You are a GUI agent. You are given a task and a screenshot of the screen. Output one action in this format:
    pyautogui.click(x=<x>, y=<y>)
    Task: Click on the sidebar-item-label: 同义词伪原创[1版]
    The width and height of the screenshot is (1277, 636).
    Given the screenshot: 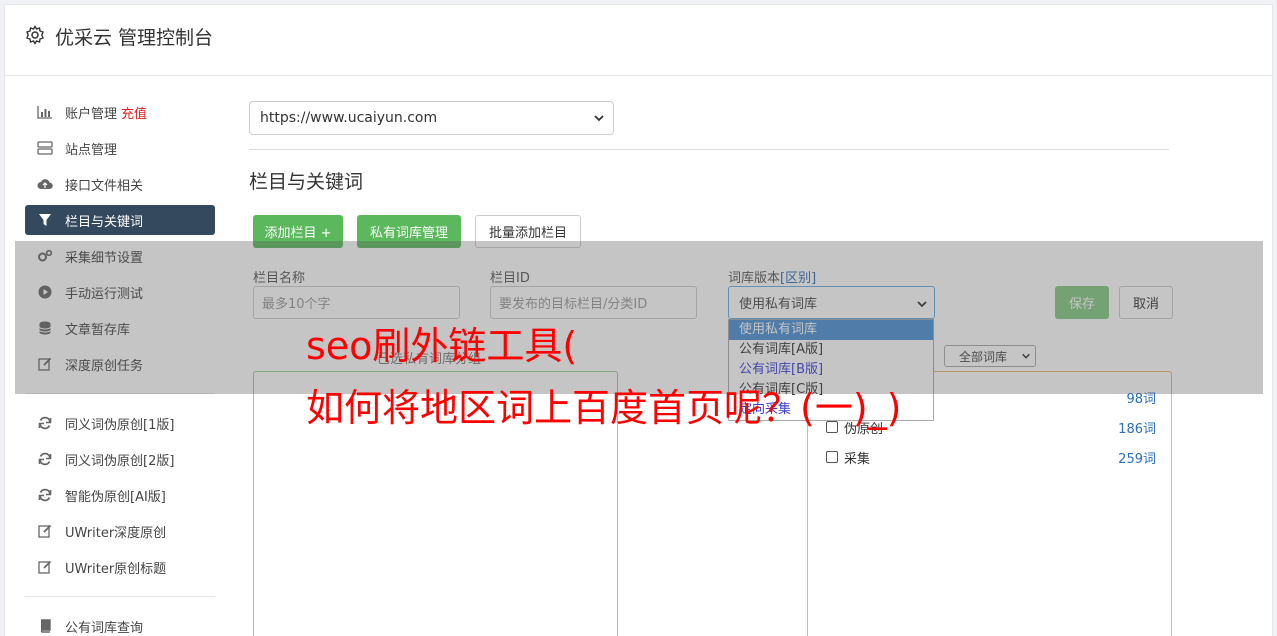 What is the action you would take?
    pyautogui.click(x=120, y=425)
    